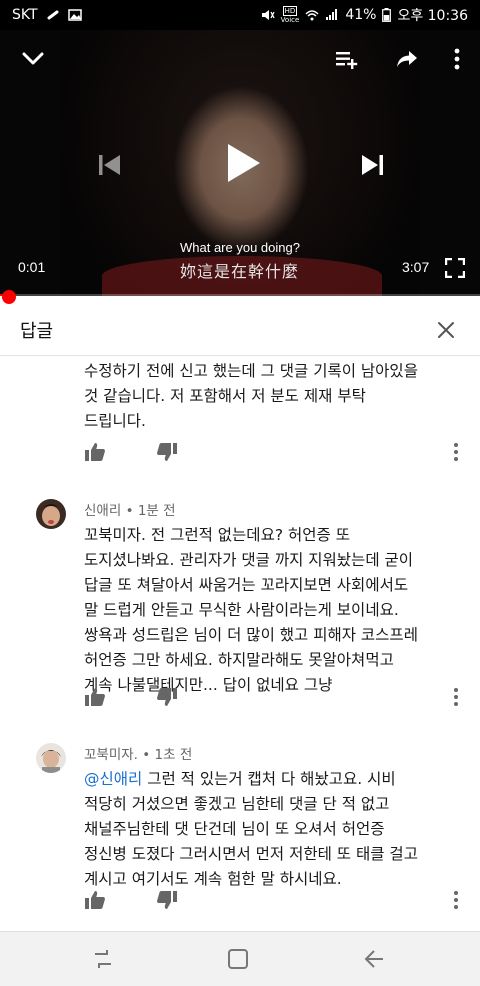  What do you see at coordinates (332, 14) in the screenshot?
I see `signal-icon` at bounding box center [332, 14].